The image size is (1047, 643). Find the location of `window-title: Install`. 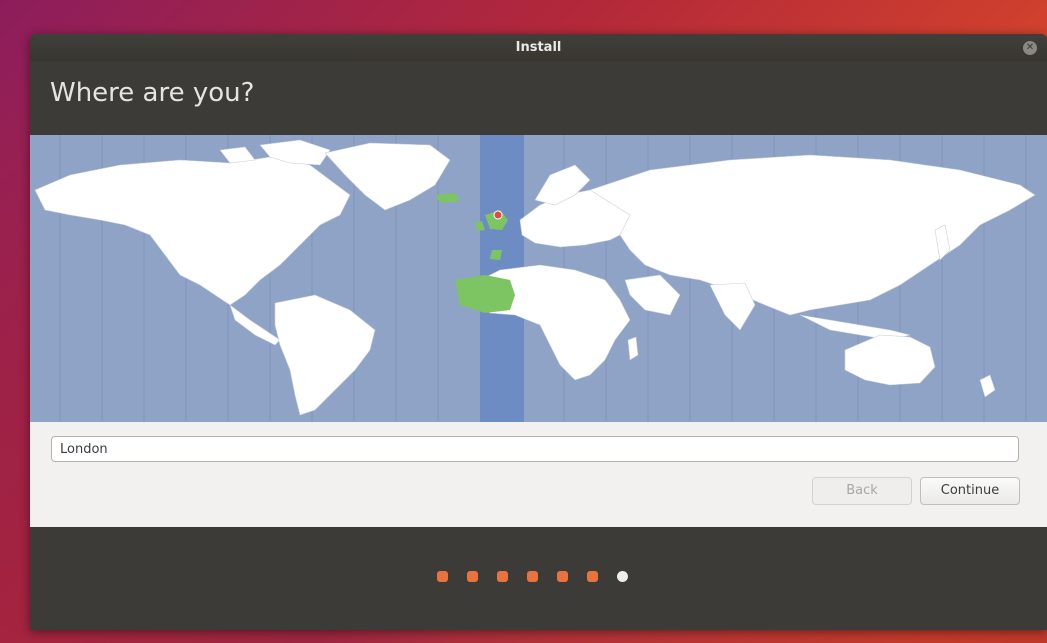

window-title: Install is located at coordinates (538, 47).